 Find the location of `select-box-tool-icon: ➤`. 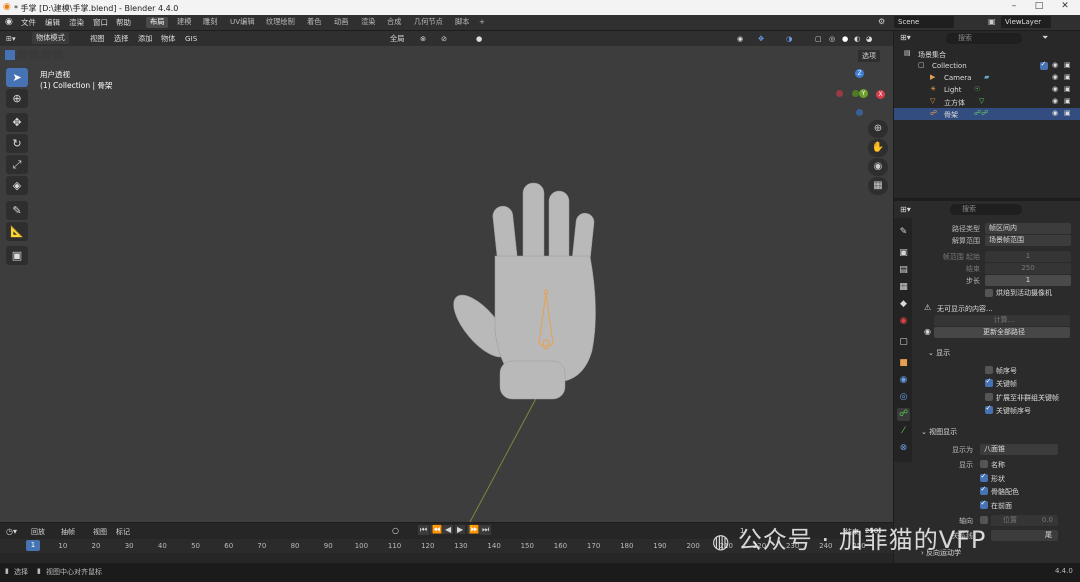

select-box-tool-icon: ➤ is located at coordinates (17, 77).